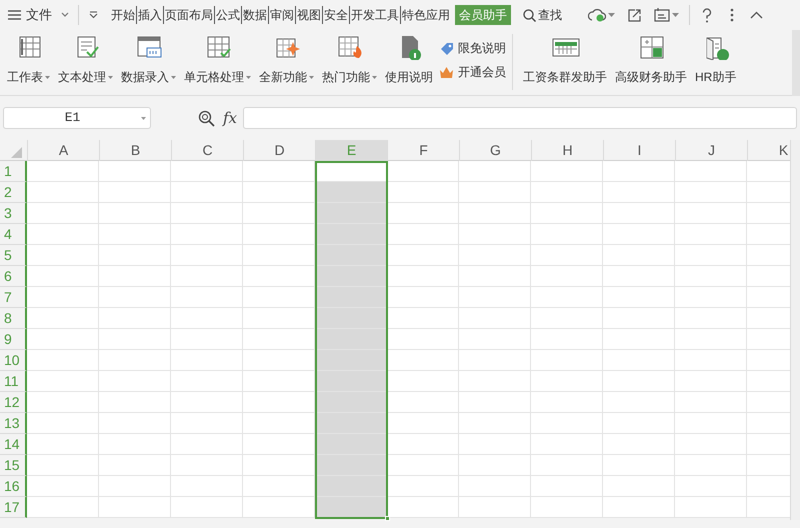  I want to click on ribbon-tab: 公式, so click(227, 15).